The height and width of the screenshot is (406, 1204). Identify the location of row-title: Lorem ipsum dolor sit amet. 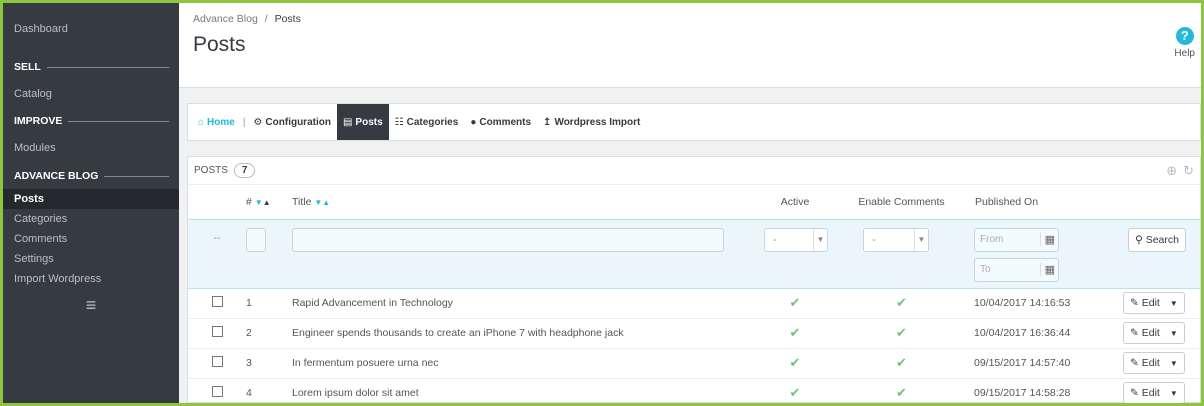
(515, 390).